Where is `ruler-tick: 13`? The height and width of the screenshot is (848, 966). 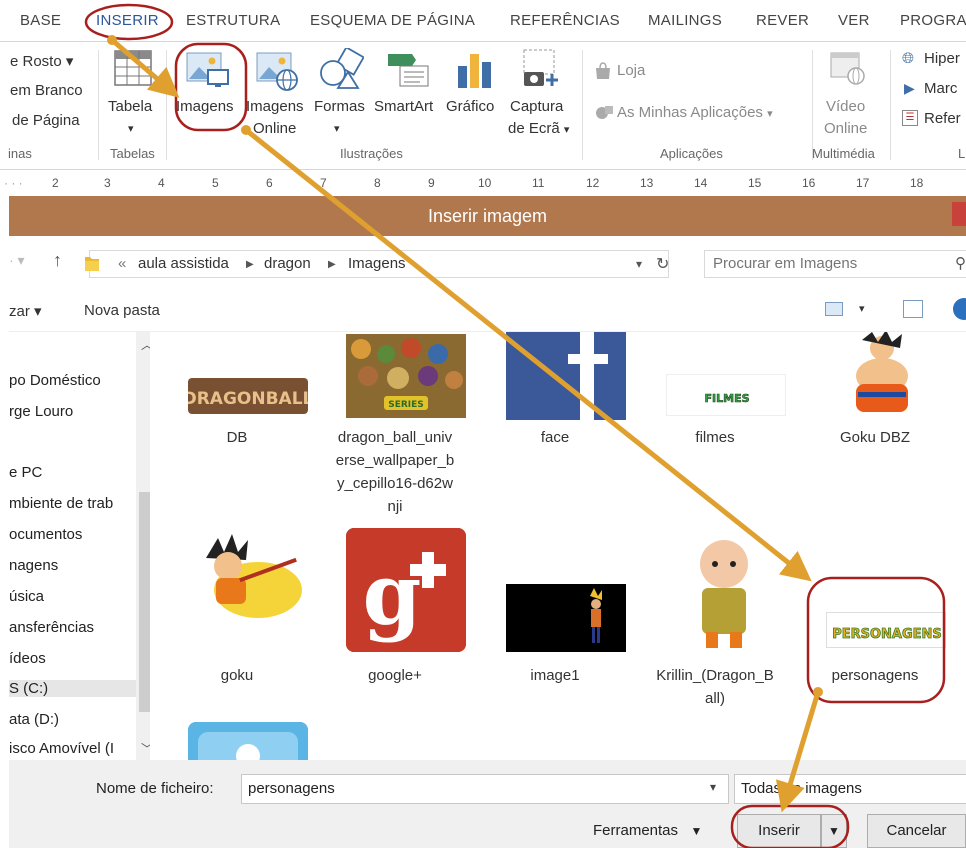
ruler-tick: 13 is located at coordinates (647, 183).